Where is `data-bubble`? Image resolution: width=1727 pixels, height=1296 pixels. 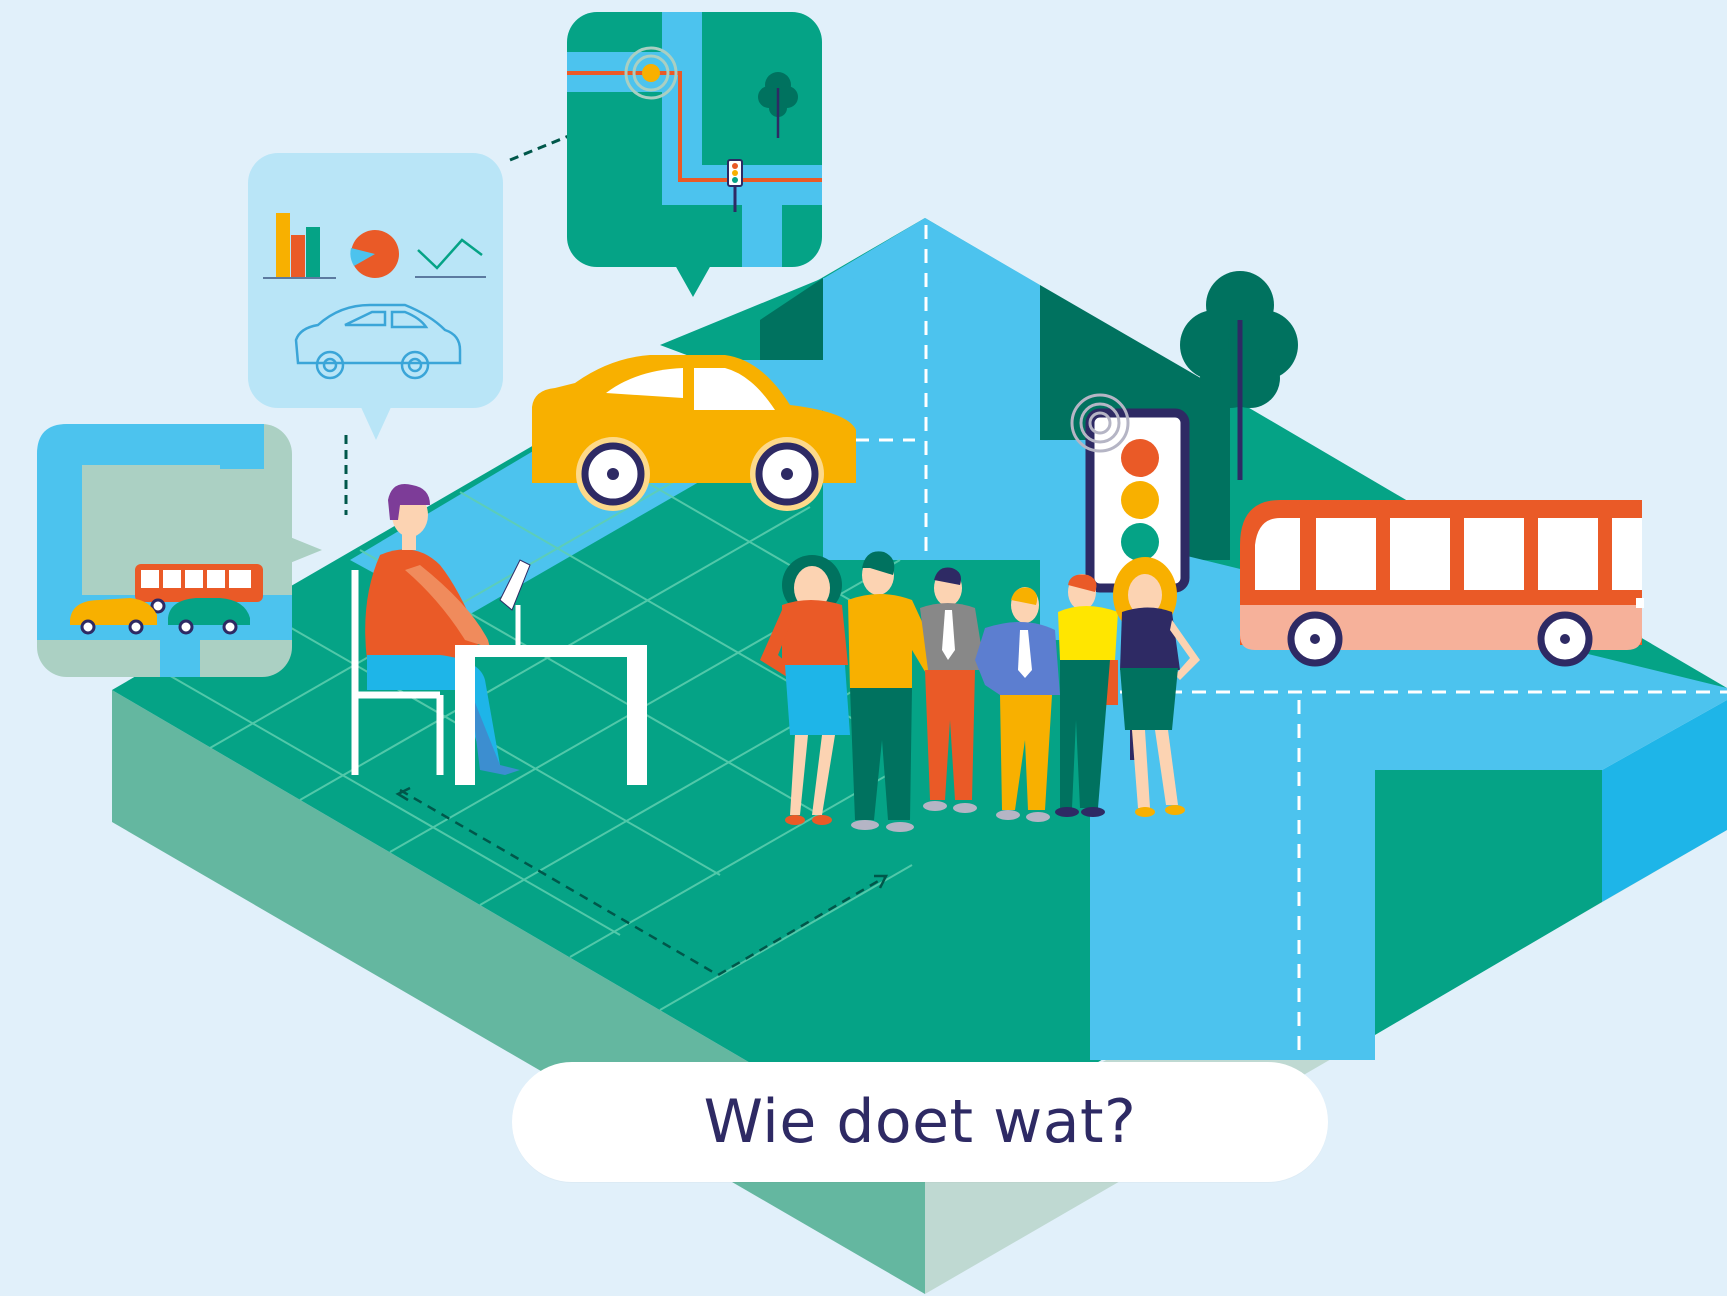
data-bubble is located at coordinates (375, 296).